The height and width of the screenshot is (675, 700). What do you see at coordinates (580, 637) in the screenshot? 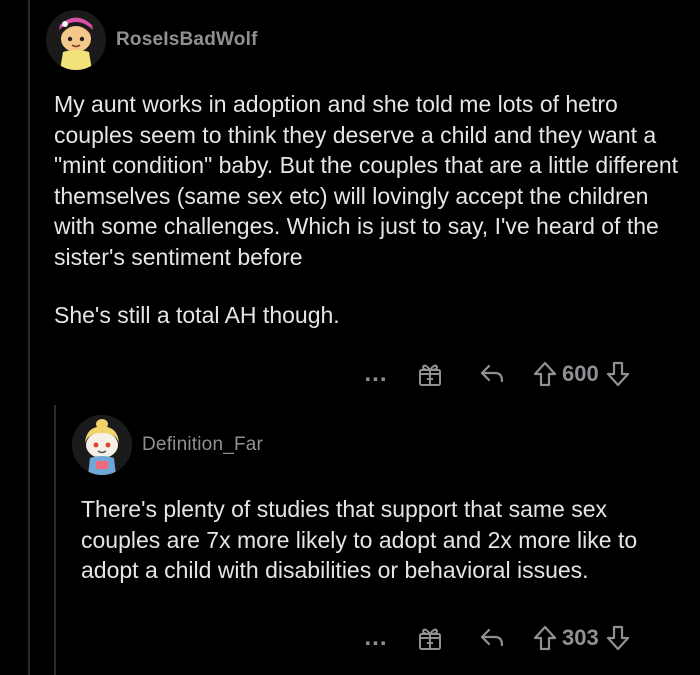
I see `vote-score: 303` at bounding box center [580, 637].